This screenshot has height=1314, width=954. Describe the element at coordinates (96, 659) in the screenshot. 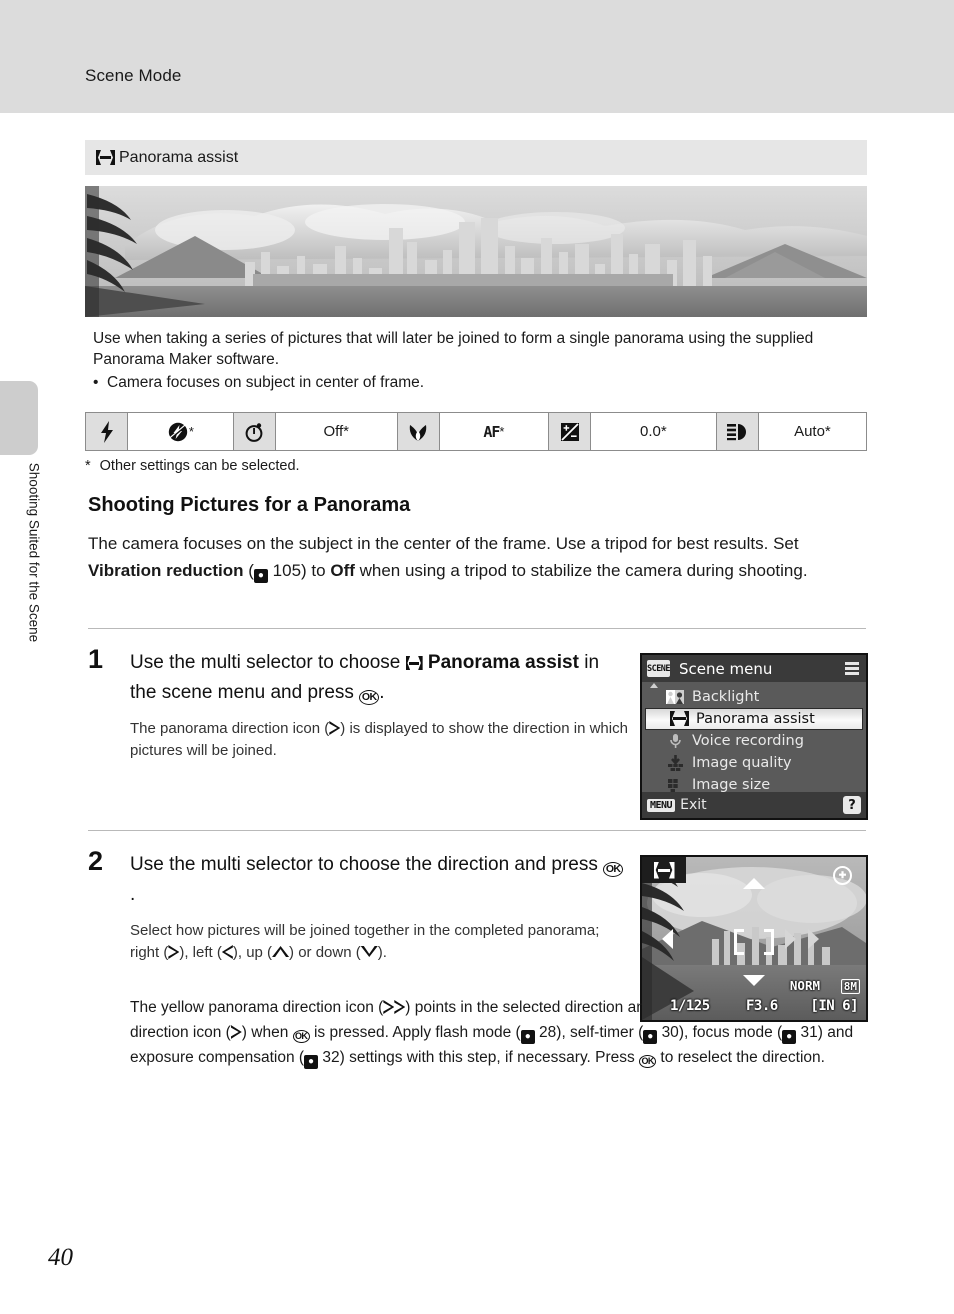

I see `step-1-number: 1` at that location.